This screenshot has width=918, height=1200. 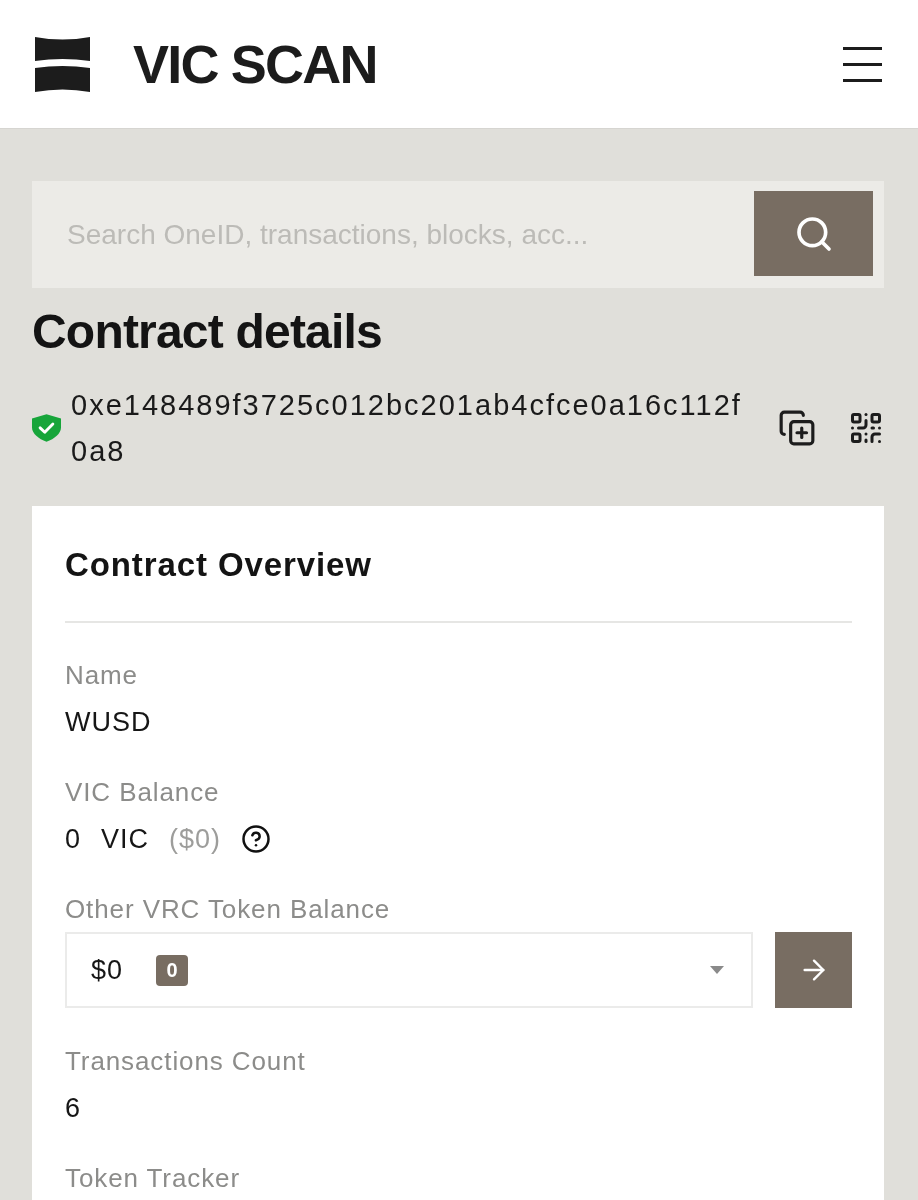 What do you see at coordinates (228, 909) in the screenshot?
I see `field-label: Other VRC Token Balance` at bounding box center [228, 909].